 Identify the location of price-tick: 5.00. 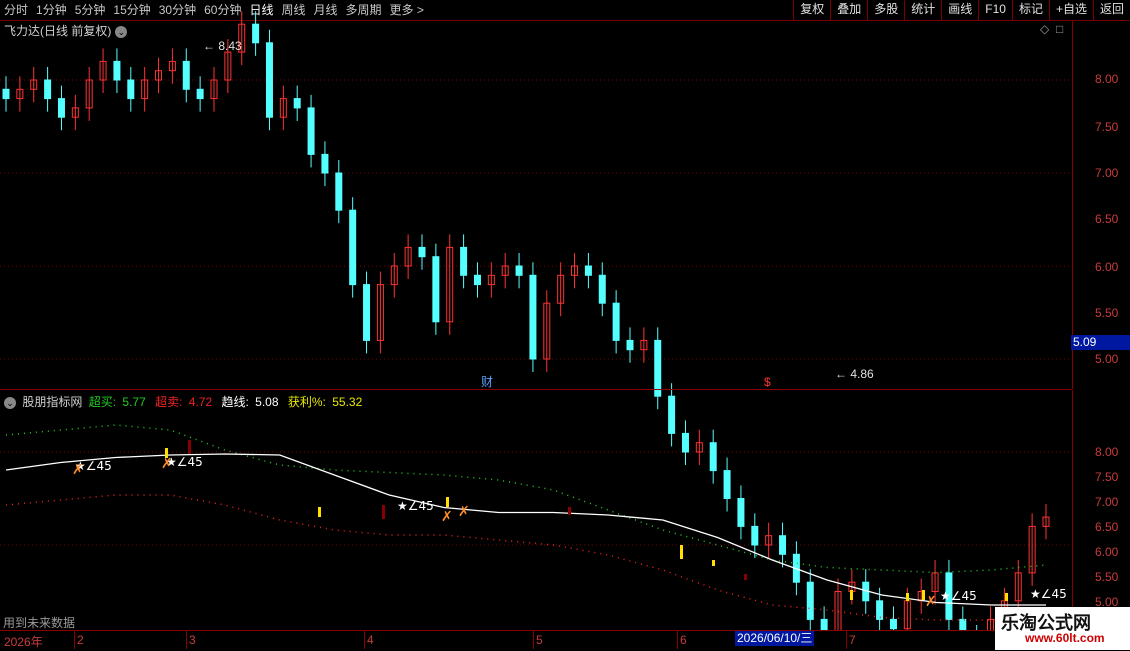
(1107, 359).